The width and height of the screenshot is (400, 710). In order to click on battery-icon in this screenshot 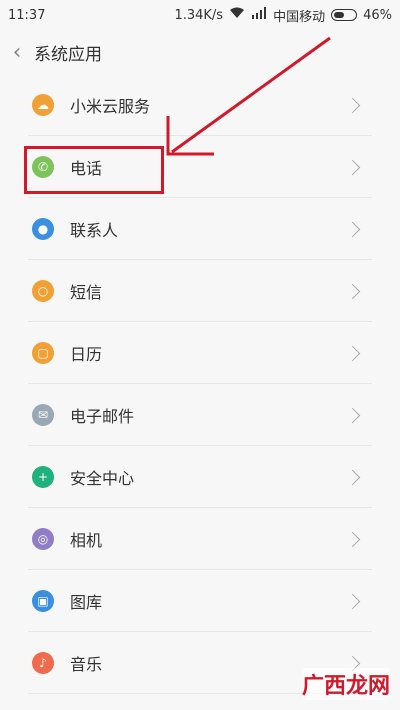, I will do `click(344, 15)`.